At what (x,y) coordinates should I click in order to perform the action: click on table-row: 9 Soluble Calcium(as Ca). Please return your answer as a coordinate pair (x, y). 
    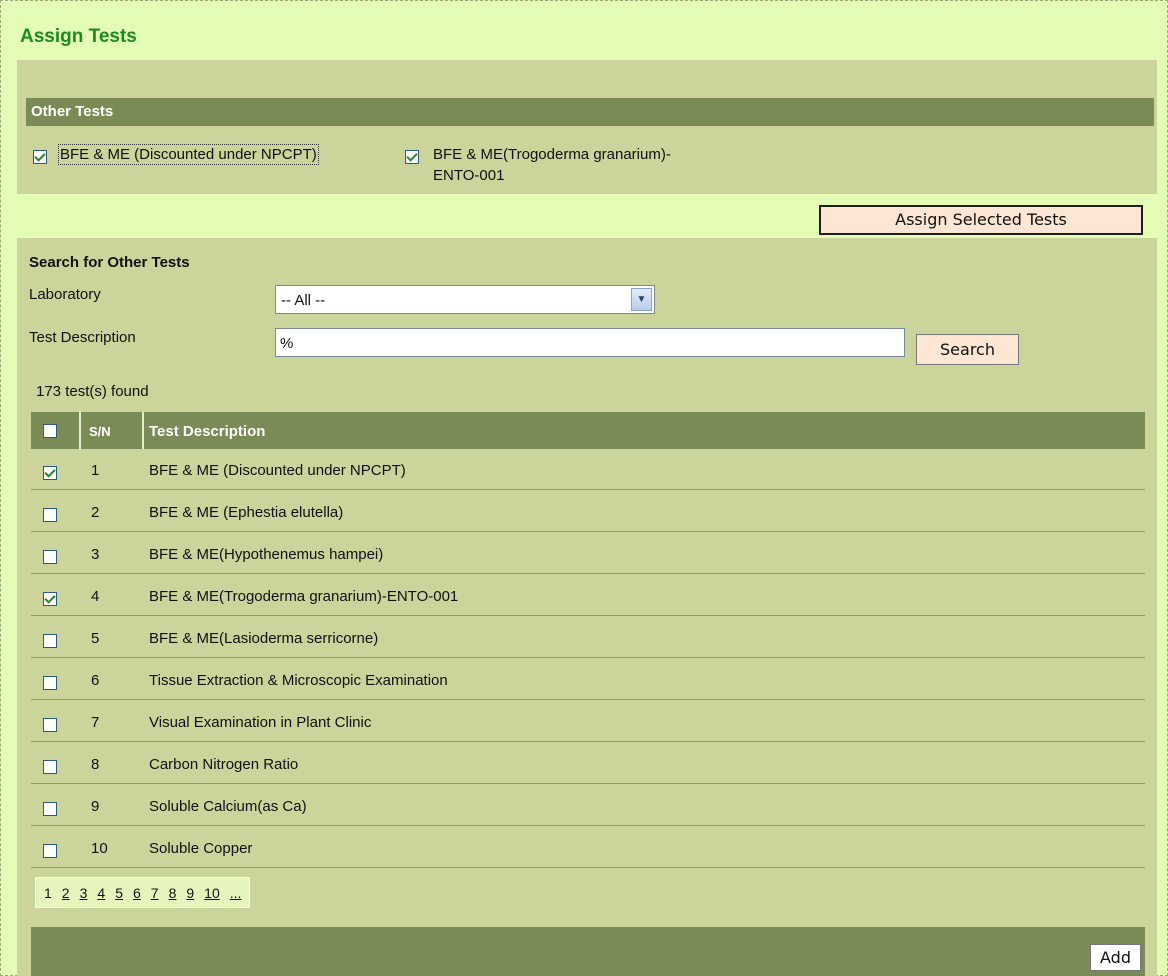
    Looking at the image, I should click on (588, 805).